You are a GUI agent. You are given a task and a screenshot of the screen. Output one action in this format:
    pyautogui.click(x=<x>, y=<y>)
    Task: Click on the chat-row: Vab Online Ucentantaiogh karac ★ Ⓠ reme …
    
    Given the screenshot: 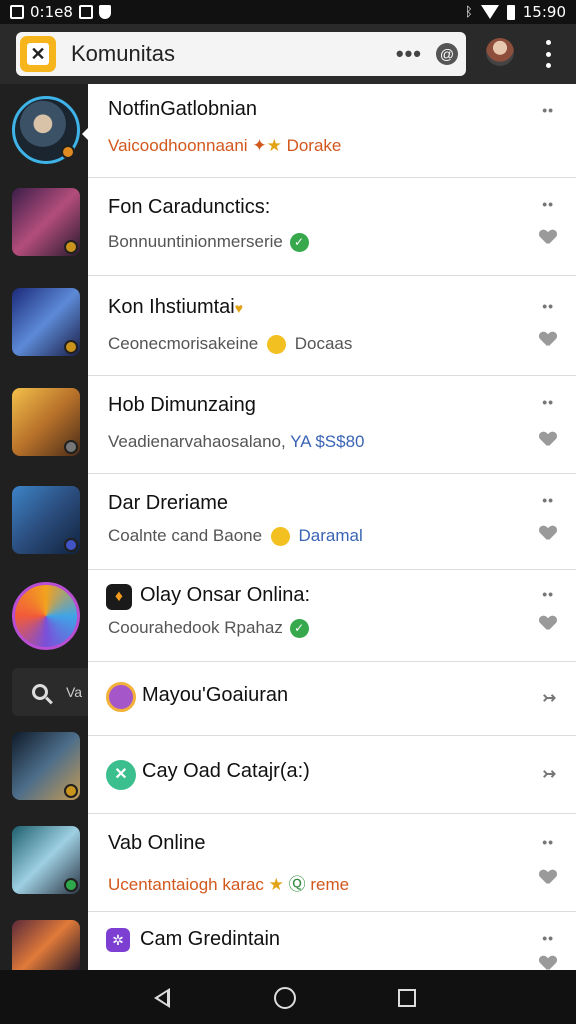 What is the action you would take?
    pyautogui.click(x=332, y=863)
    